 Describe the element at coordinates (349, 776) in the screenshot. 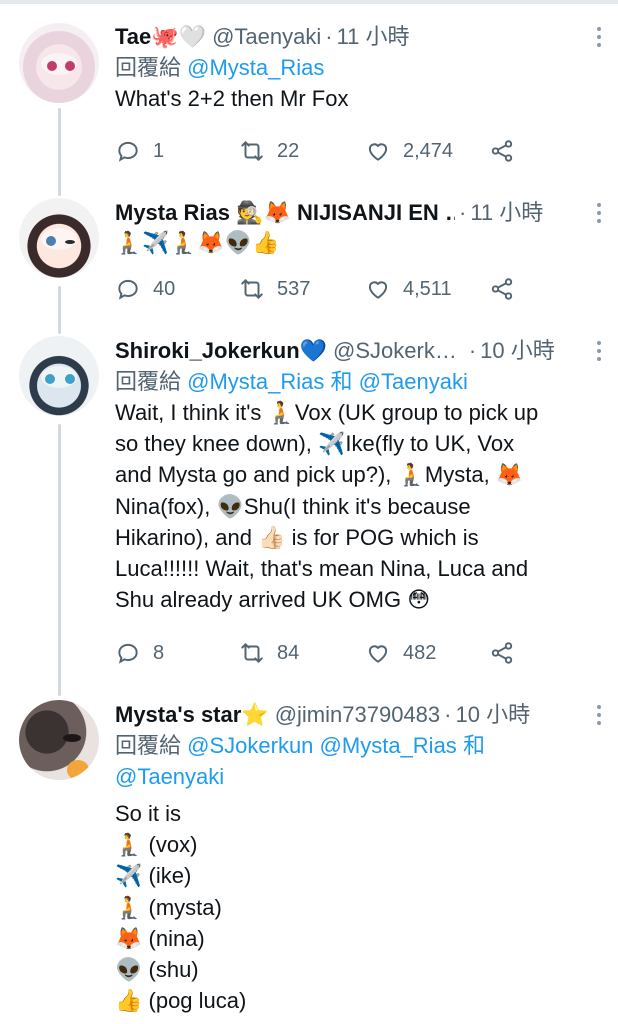

I see `reply-context: @Taenyaki` at that location.